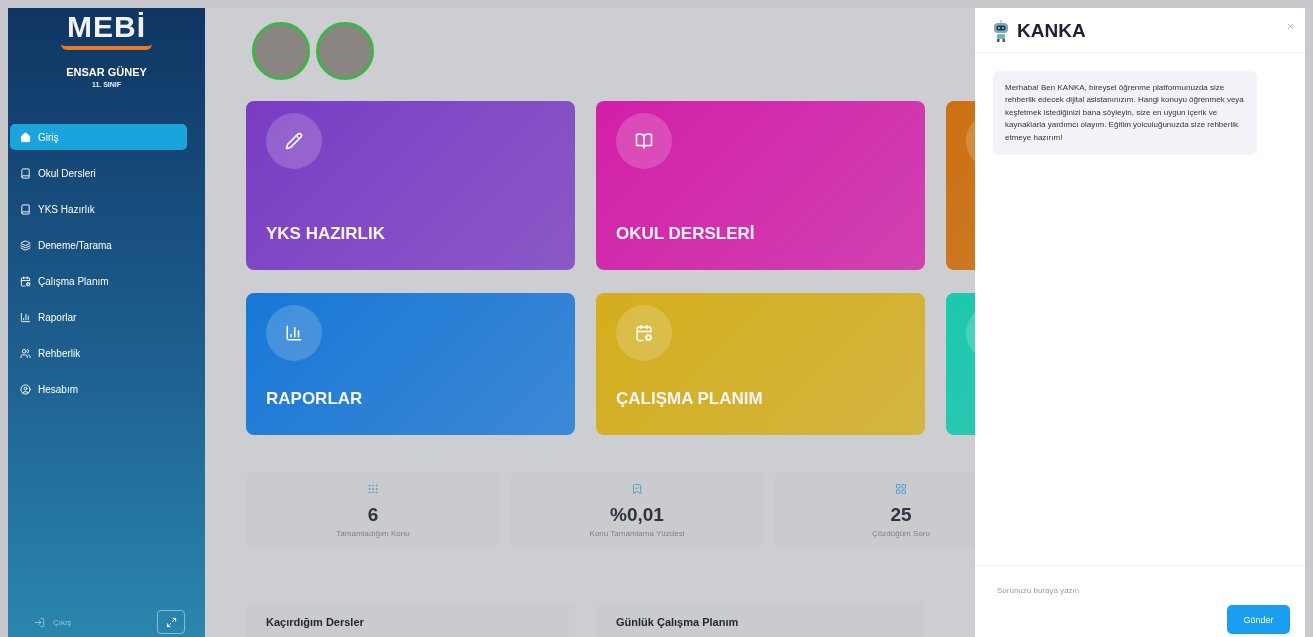  What do you see at coordinates (1125, 113) in the screenshot?
I see `chat-message: Merhaba! Ben KANKA, bireysel öğrenme platformunuzda size rehberlik edecek dijital asistanınızım. Hangi konuyu öğrenmek veya keşfetmek istediğinizi bana söyleyin, size en uygun içerik ve kaynaklarla yardımcı olayım. Eğitim yolculuğunuzda size rehberlik etmeye hazırım!` at bounding box center [1125, 113].